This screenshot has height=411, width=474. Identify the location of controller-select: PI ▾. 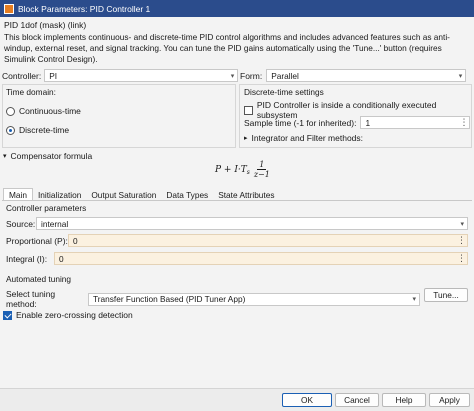
(141, 75).